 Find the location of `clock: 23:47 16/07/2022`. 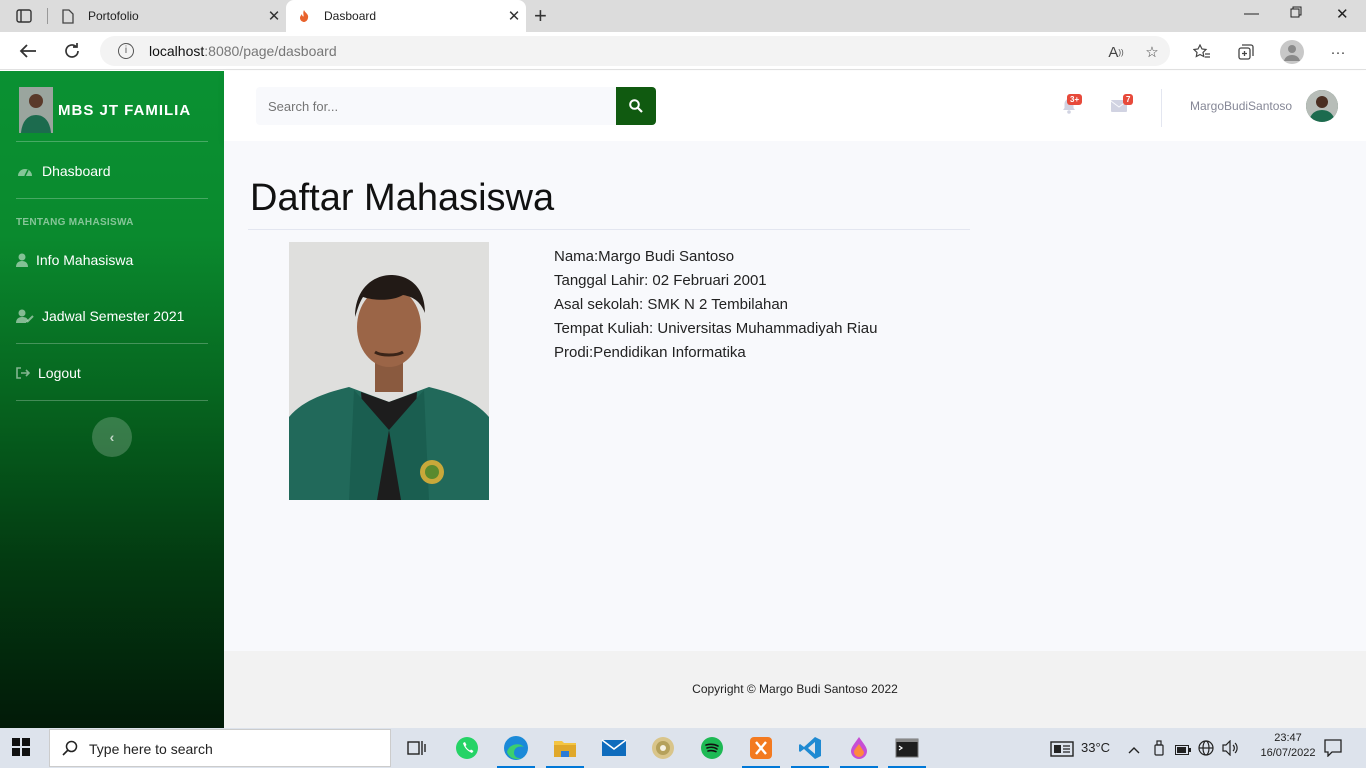

clock: 23:47 16/07/2022 is located at coordinates (1288, 746).